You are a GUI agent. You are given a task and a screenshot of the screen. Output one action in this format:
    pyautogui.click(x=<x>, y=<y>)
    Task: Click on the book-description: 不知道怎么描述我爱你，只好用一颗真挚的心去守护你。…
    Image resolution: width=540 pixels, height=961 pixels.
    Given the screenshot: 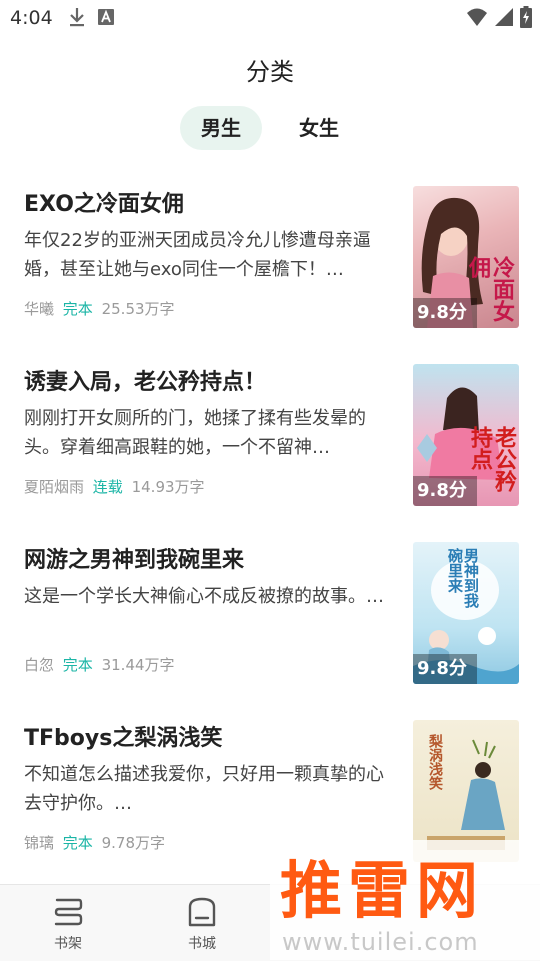 What is the action you would take?
    pyautogui.click(x=204, y=789)
    